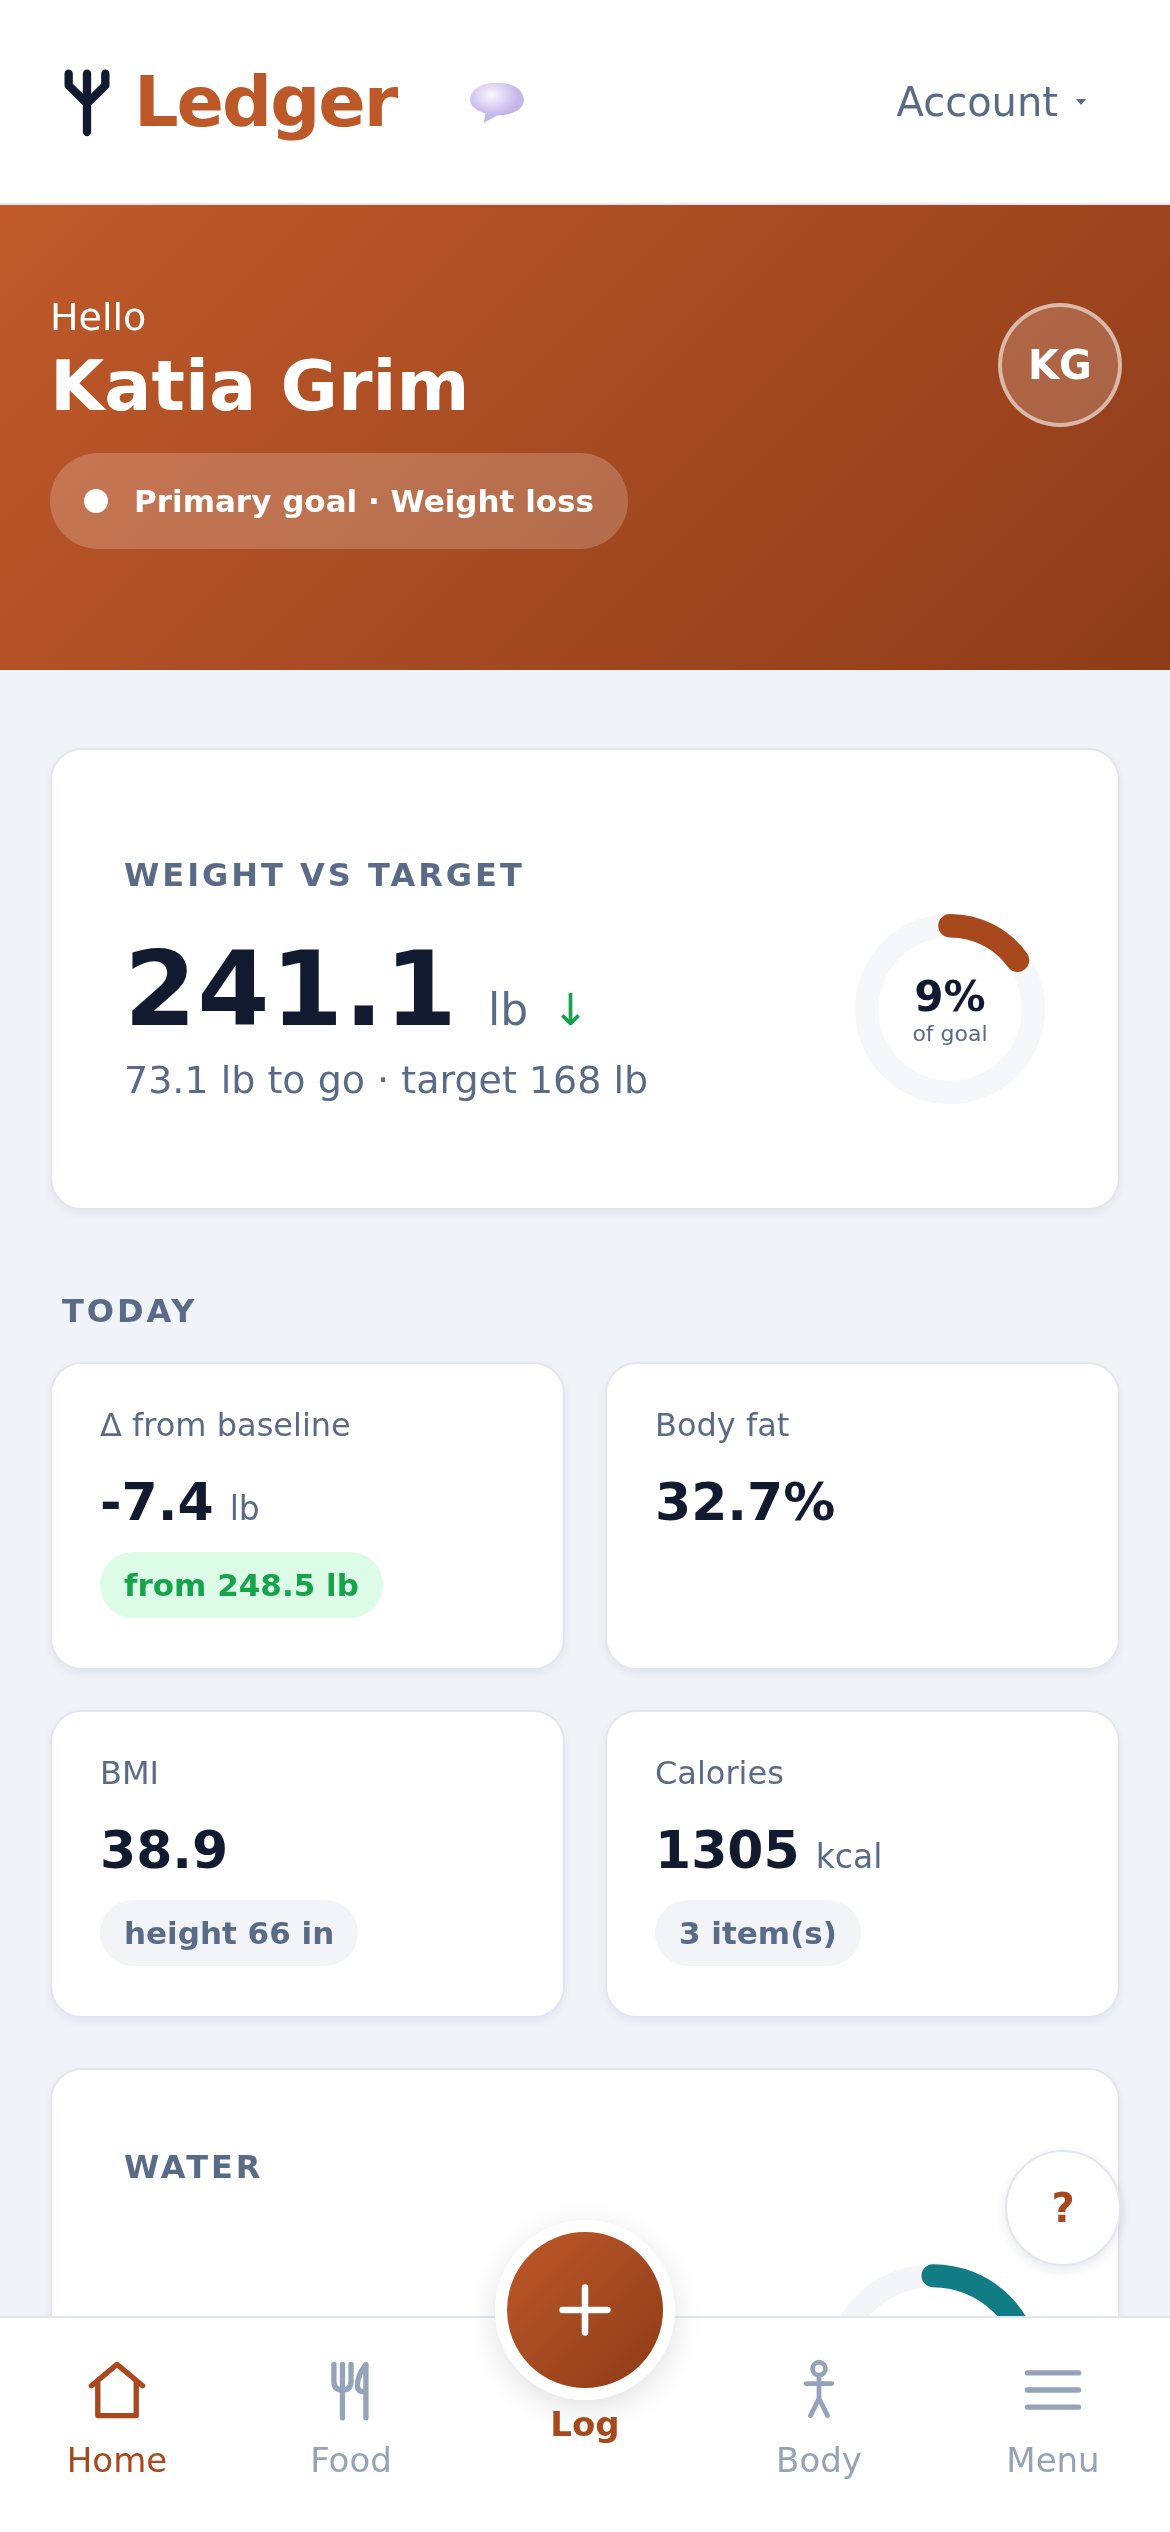 The width and height of the screenshot is (1170, 2532). I want to click on stat-unit: lb, so click(244, 1508).